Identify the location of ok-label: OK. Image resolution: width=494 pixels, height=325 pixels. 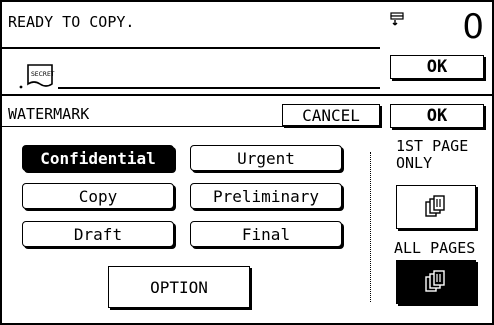
(437, 116).